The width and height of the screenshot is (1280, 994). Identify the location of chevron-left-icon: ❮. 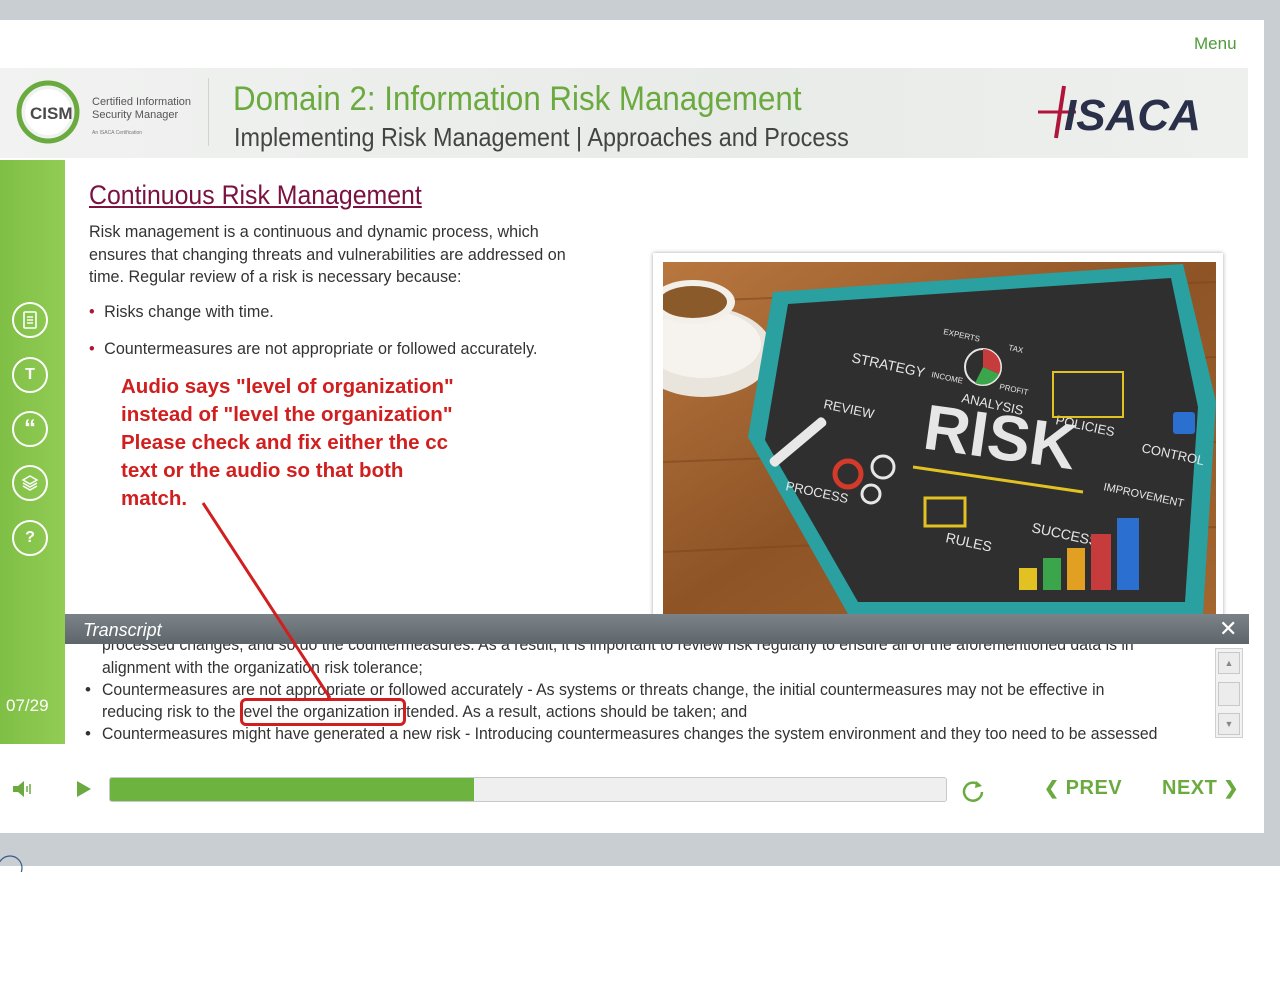
(1052, 788).